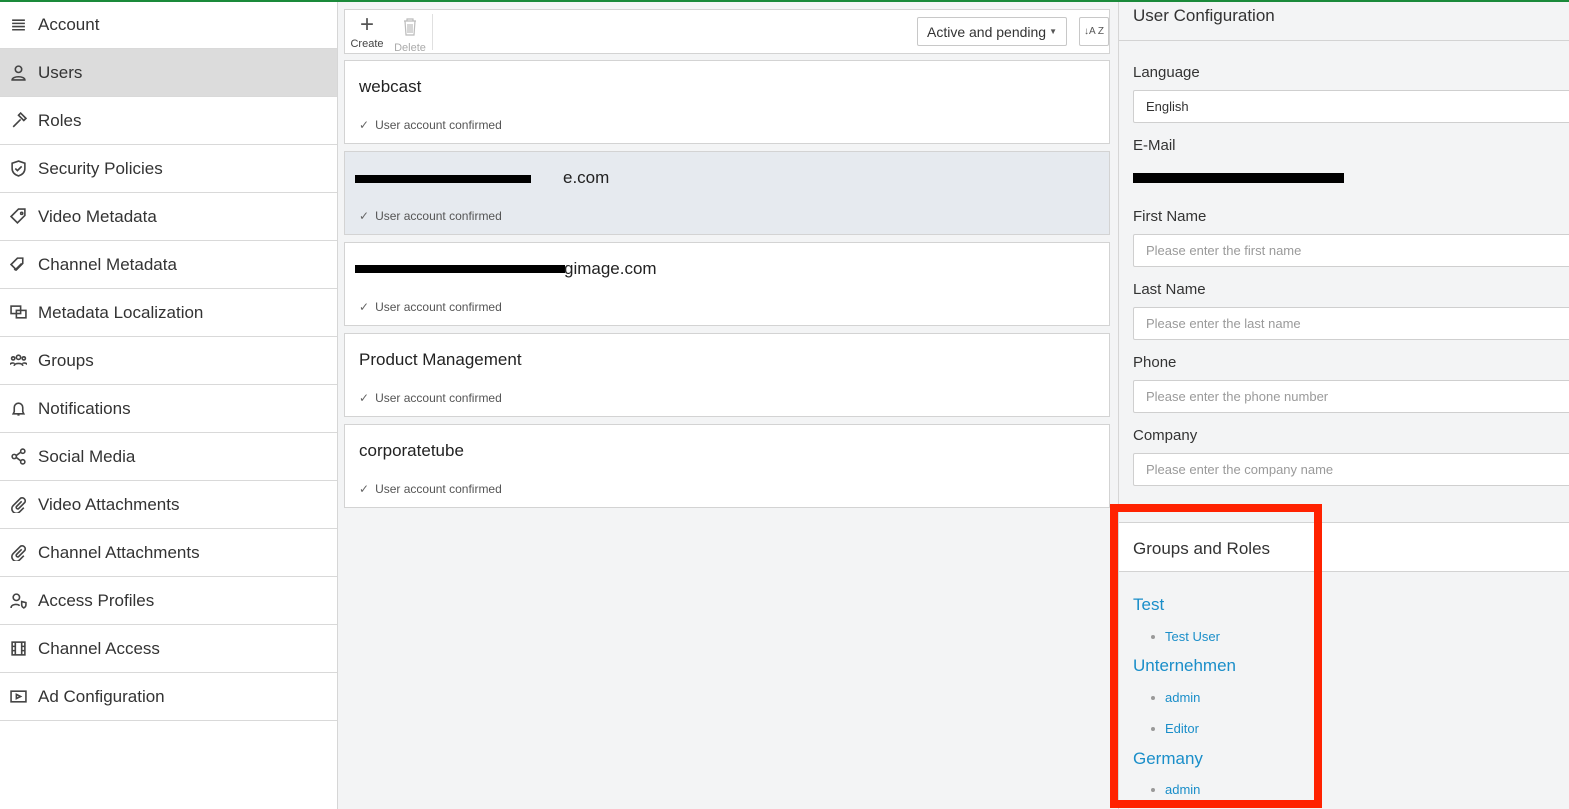 This screenshot has width=1569, height=809. I want to click on sidebar-item-channel-access: Channel Access, so click(168, 649).